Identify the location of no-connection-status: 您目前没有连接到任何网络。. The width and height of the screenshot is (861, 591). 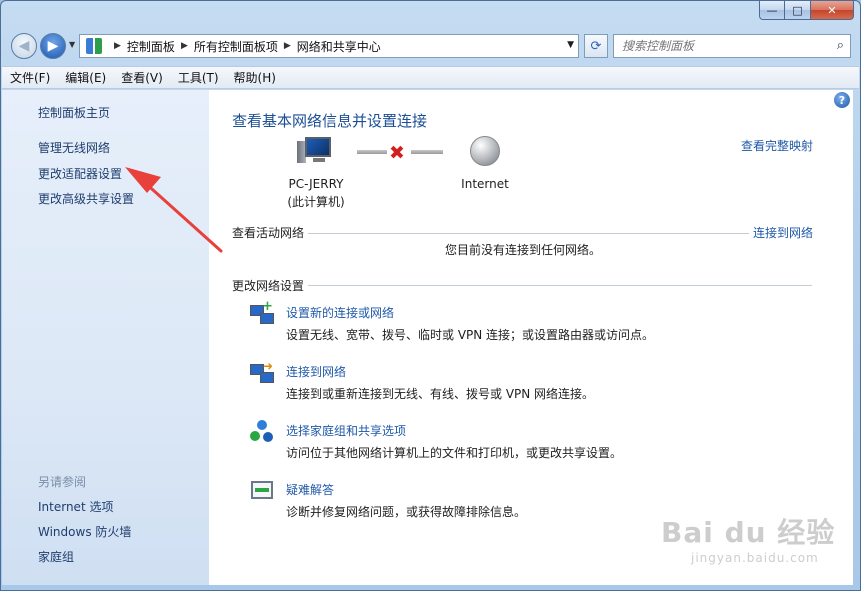
(523, 250).